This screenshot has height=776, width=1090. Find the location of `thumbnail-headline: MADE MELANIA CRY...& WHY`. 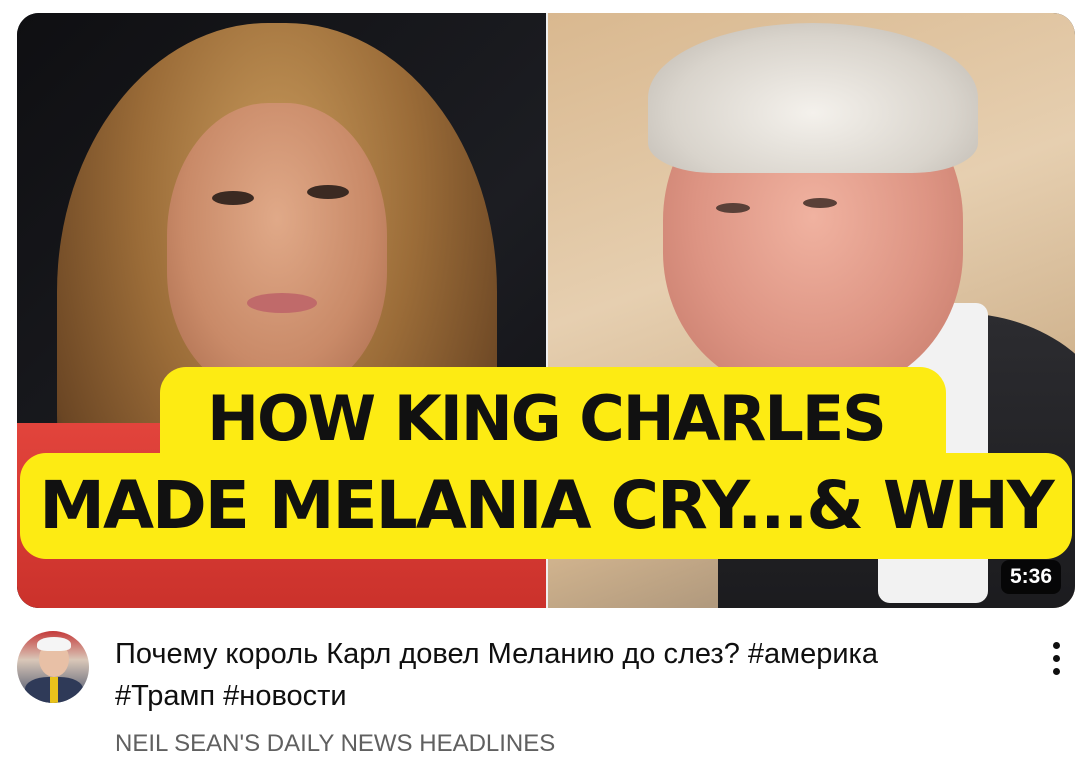

thumbnail-headline: MADE MELANIA CRY...& WHY is located at coordinates (546, 505).